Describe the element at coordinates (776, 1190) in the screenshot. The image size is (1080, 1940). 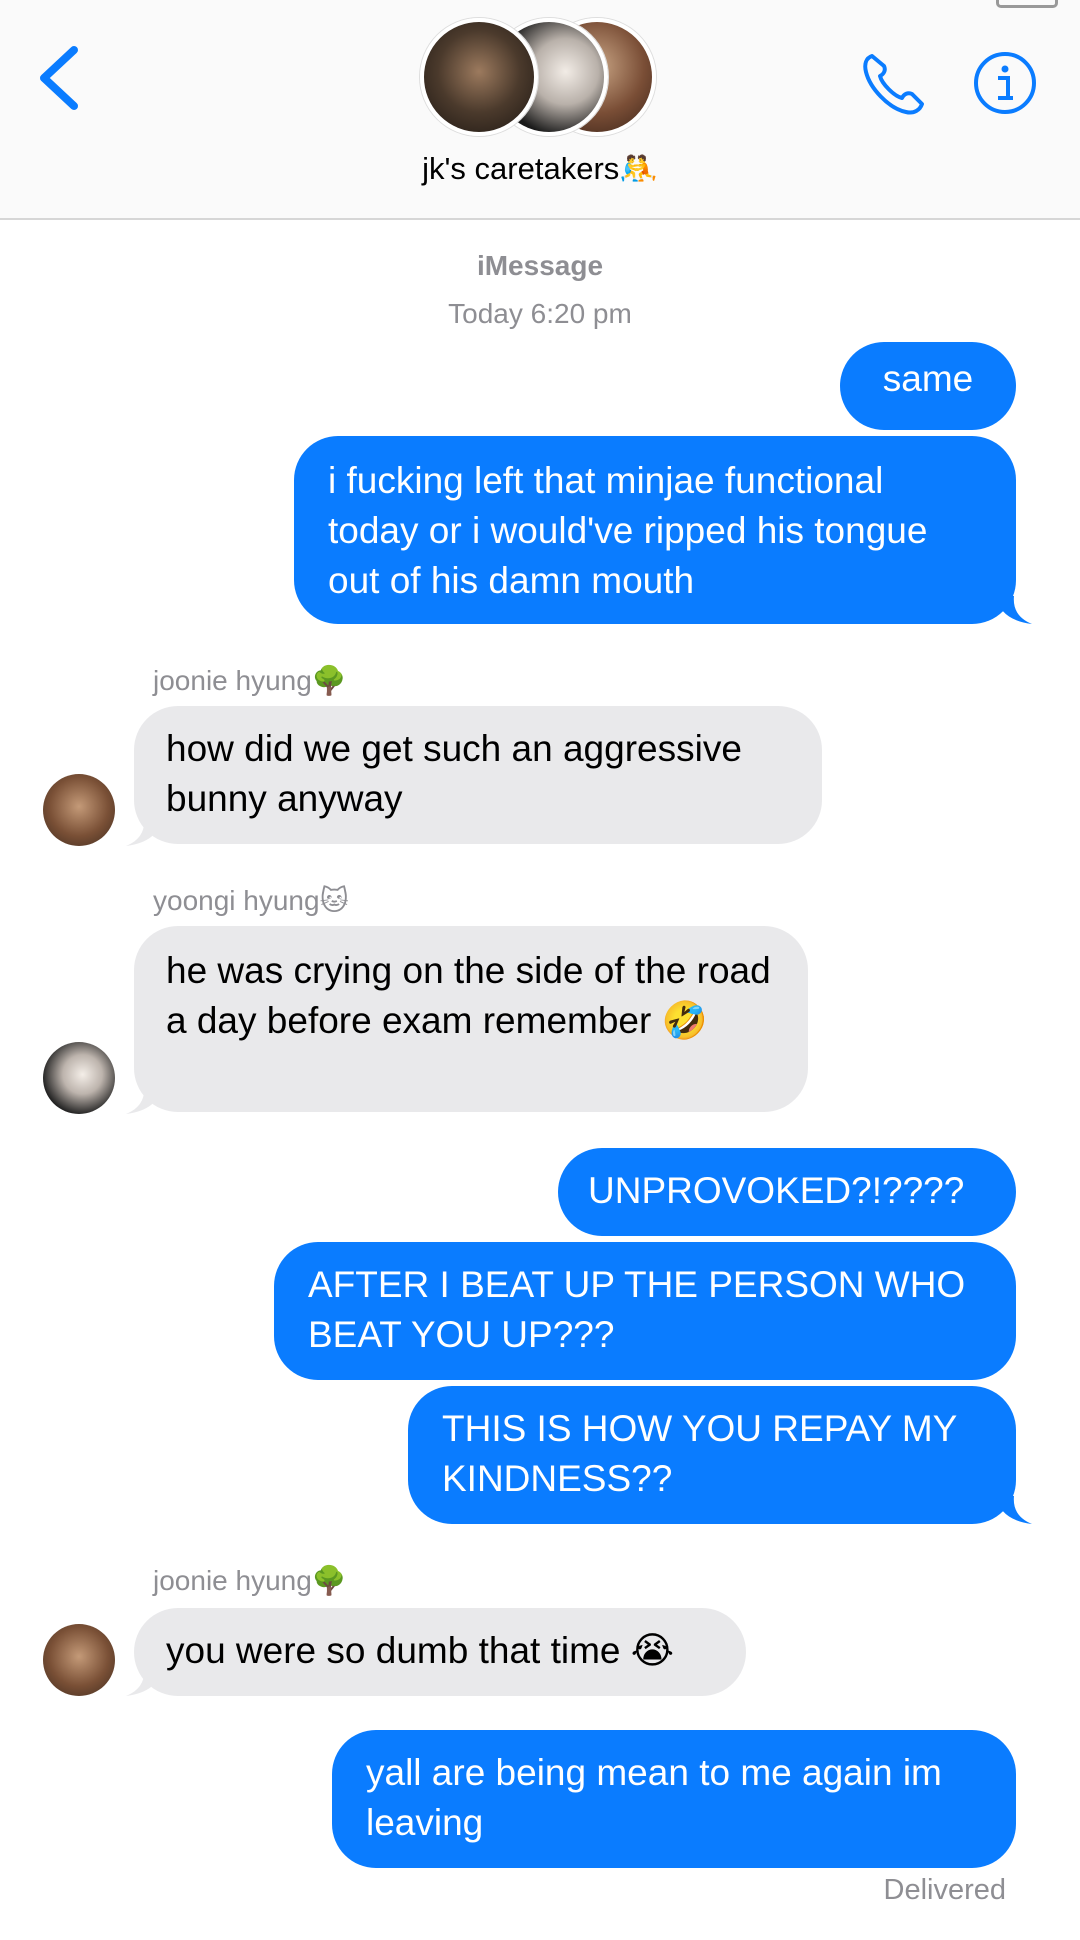
I see `message-text: UNPROVOKED?!????` at that location.